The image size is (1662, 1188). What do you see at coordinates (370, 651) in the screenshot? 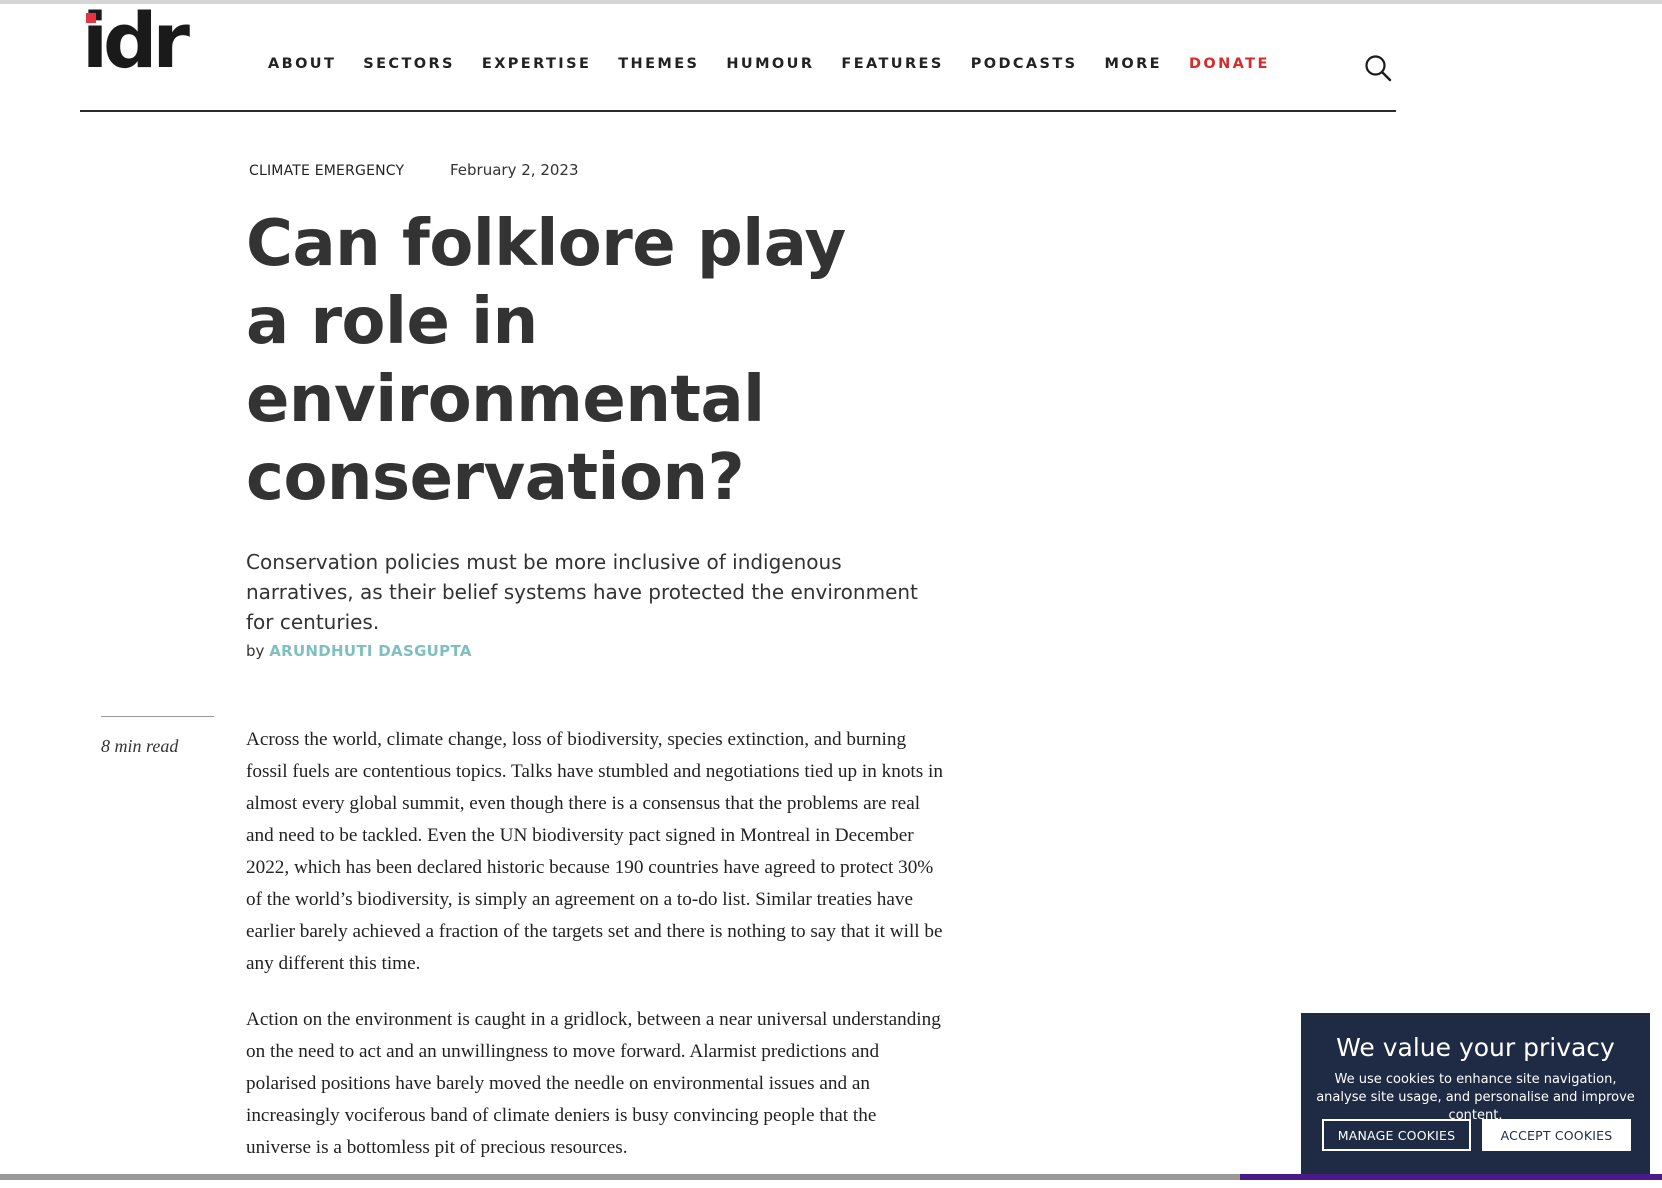
I see `author-link: ARUNDHUTI DASGUPTA` at bounding box center [370, 651].